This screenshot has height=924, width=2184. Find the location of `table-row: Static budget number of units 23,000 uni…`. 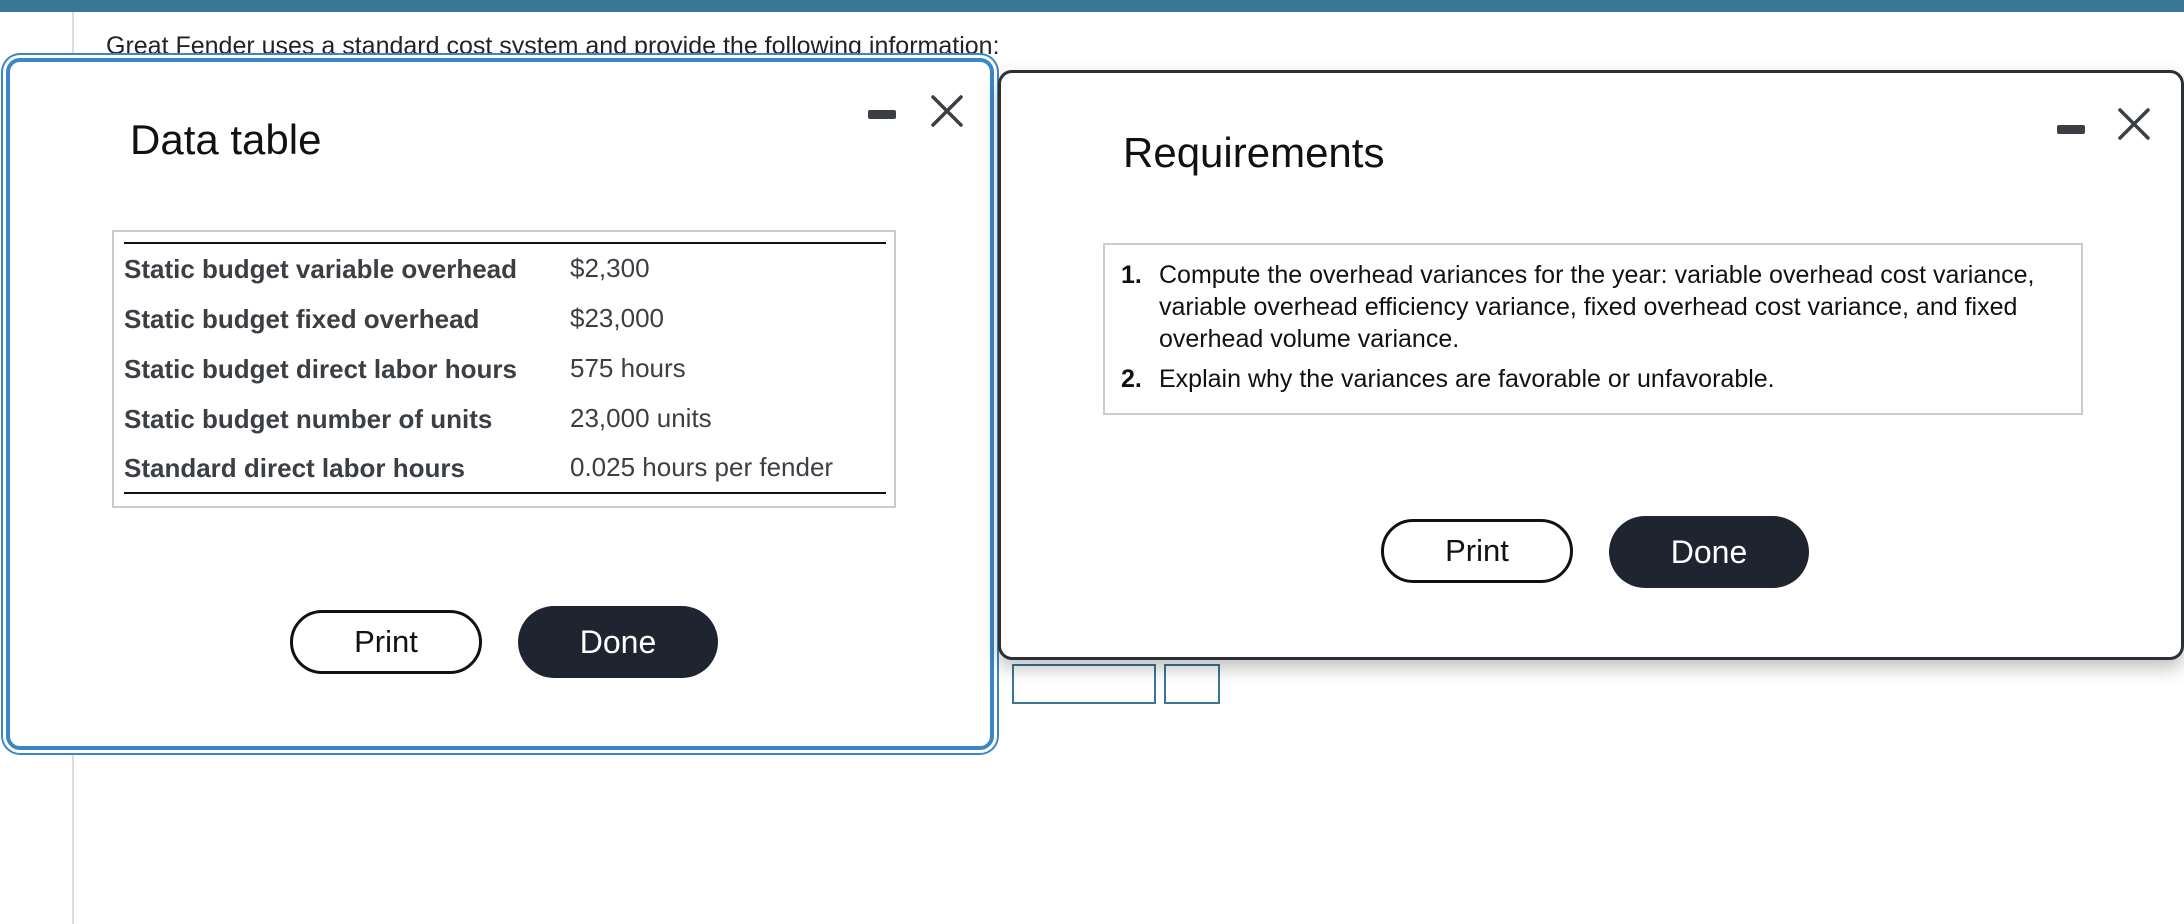

table-row: Static budget number of units 23,000 uni… is located at coordinates (505, 418).